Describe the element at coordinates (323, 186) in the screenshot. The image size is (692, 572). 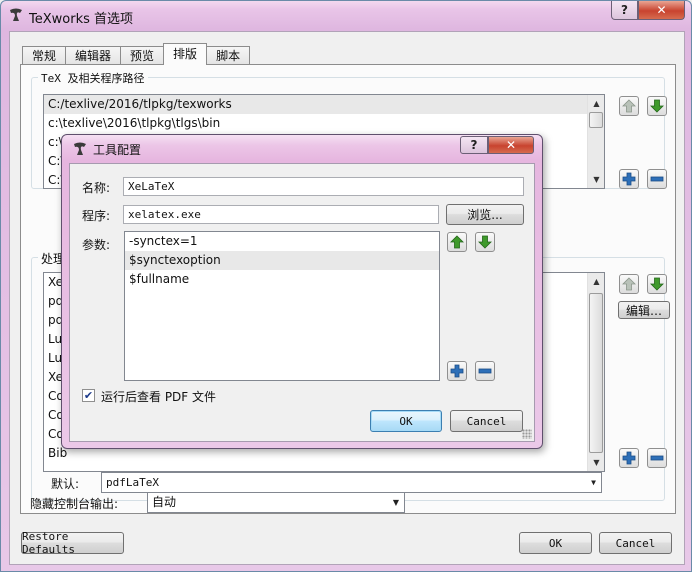
I see `name-input: XeLaTeX` at that location.